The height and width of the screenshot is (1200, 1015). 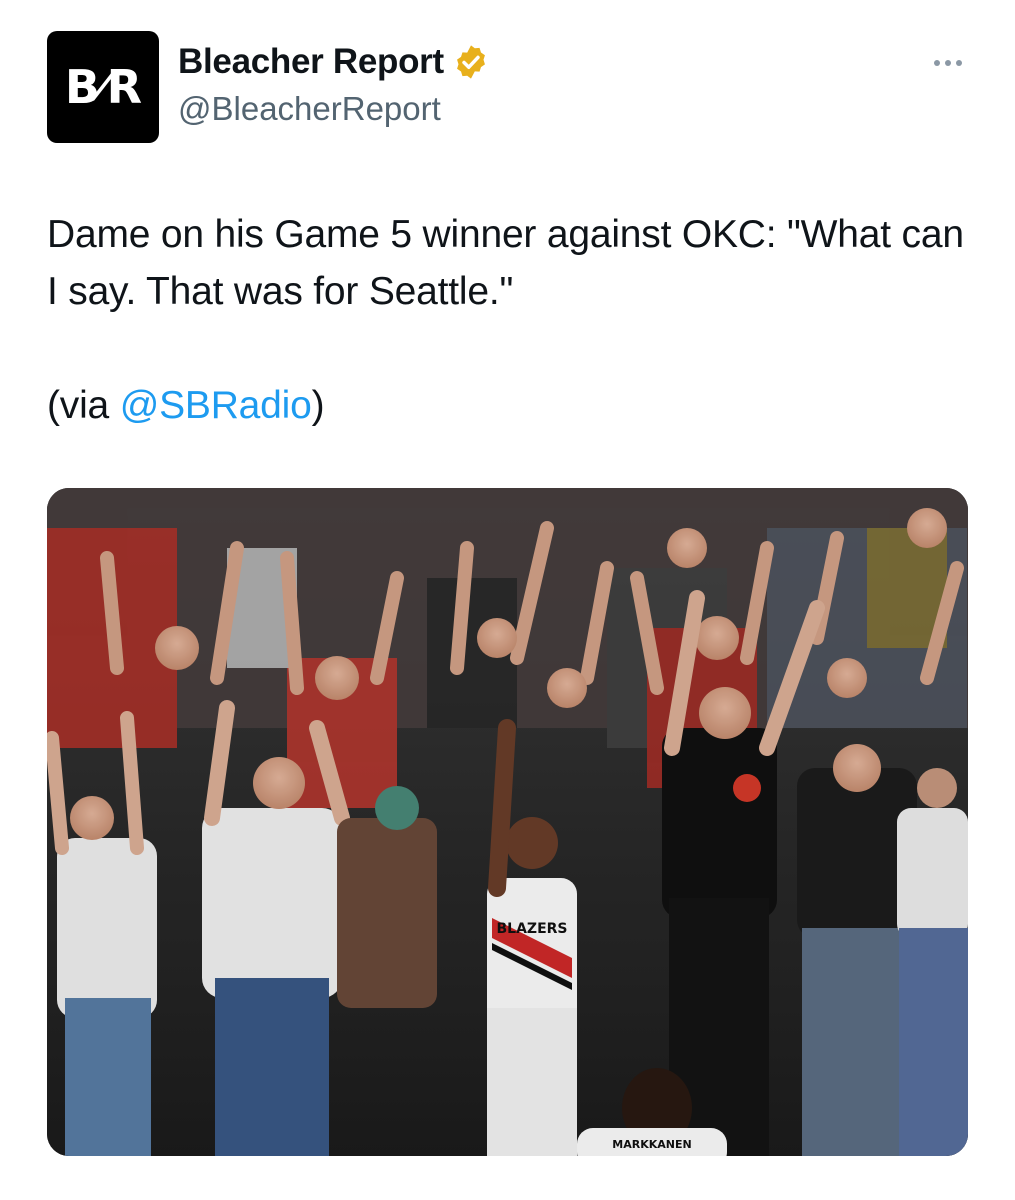 What do you see at coordinates (82, 87) in the screenshot?
I see `avatar-letter-b: B` at bounding box center [82, 87].